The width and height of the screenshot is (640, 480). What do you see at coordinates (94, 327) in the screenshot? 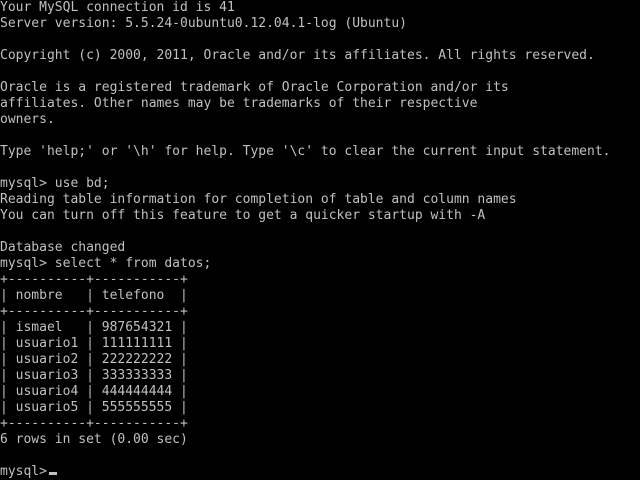
I see `terminal-line: | ismael | 987654321 |` at bounding box center [94, 327].